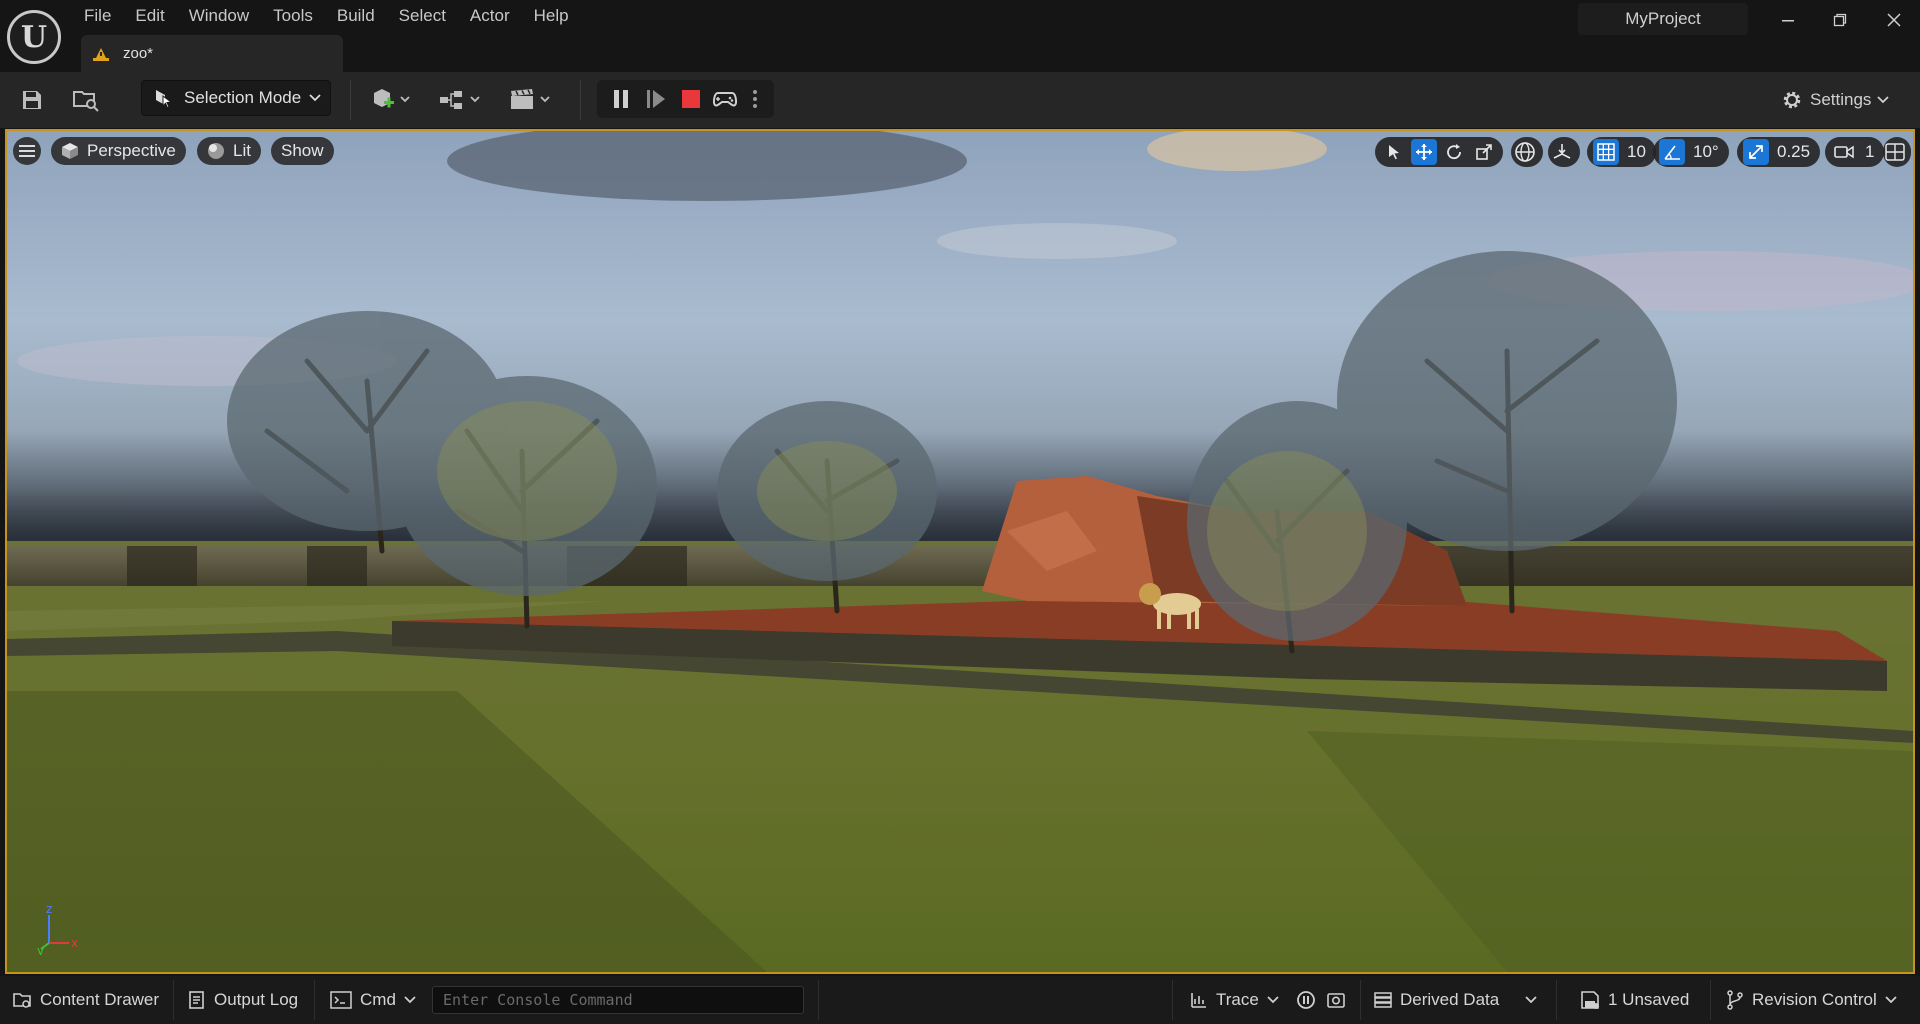  What do you see at coordinates (293, 16) in the screenshot?
I see `menu-tools: Tools` at bounding box center [293, 16].